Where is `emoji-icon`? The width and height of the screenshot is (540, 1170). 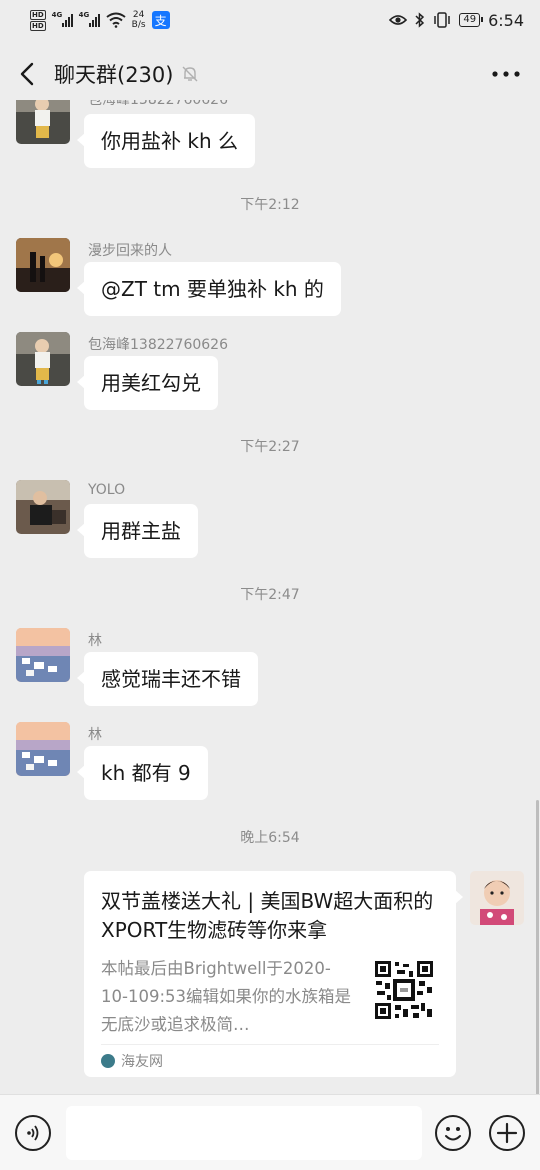 emoji-icon is located at coordinates (453, 1134).